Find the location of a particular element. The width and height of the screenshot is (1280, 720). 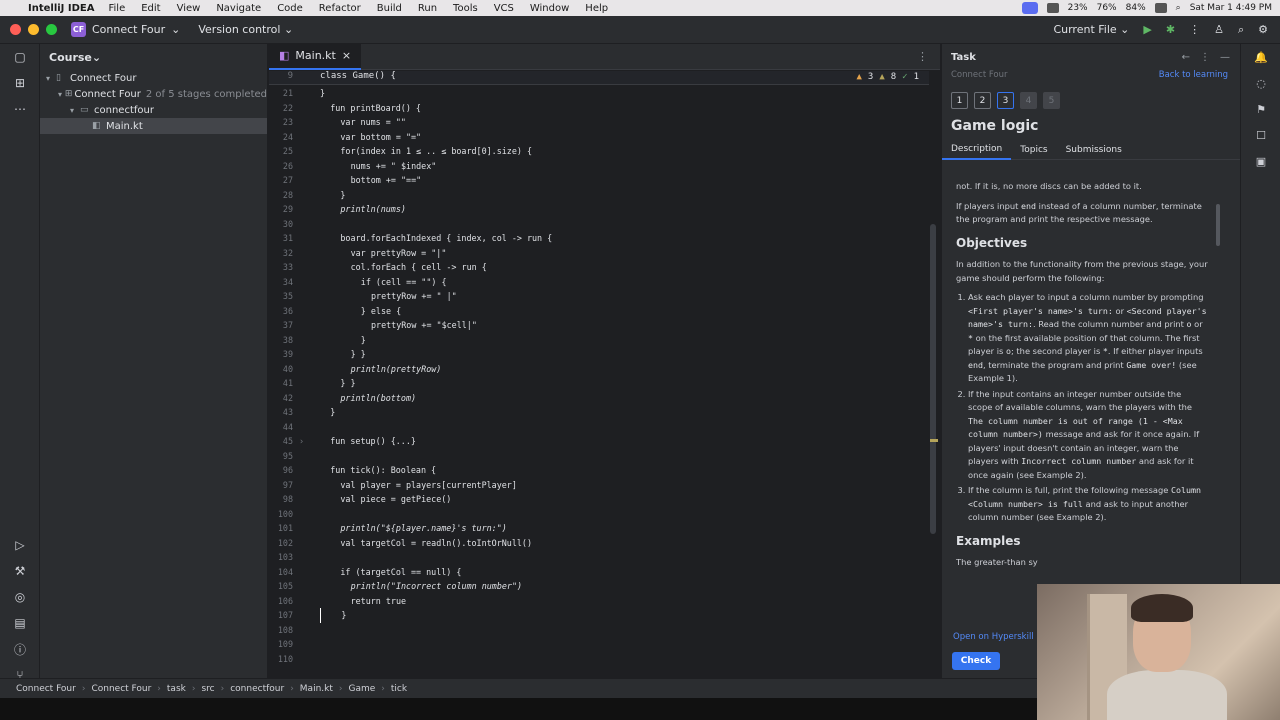

description-scrollbar is located at coordinates (1218, 225).